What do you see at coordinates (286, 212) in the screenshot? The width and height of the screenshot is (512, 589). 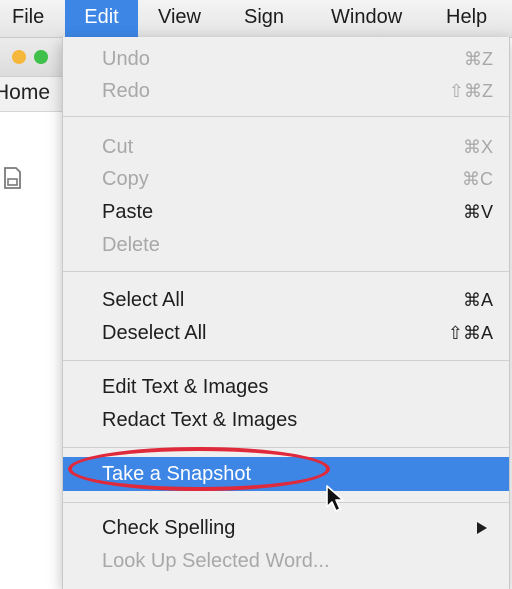 I see `menu-item-paste: Paste ⌘V` at bounding box center [286, 212].